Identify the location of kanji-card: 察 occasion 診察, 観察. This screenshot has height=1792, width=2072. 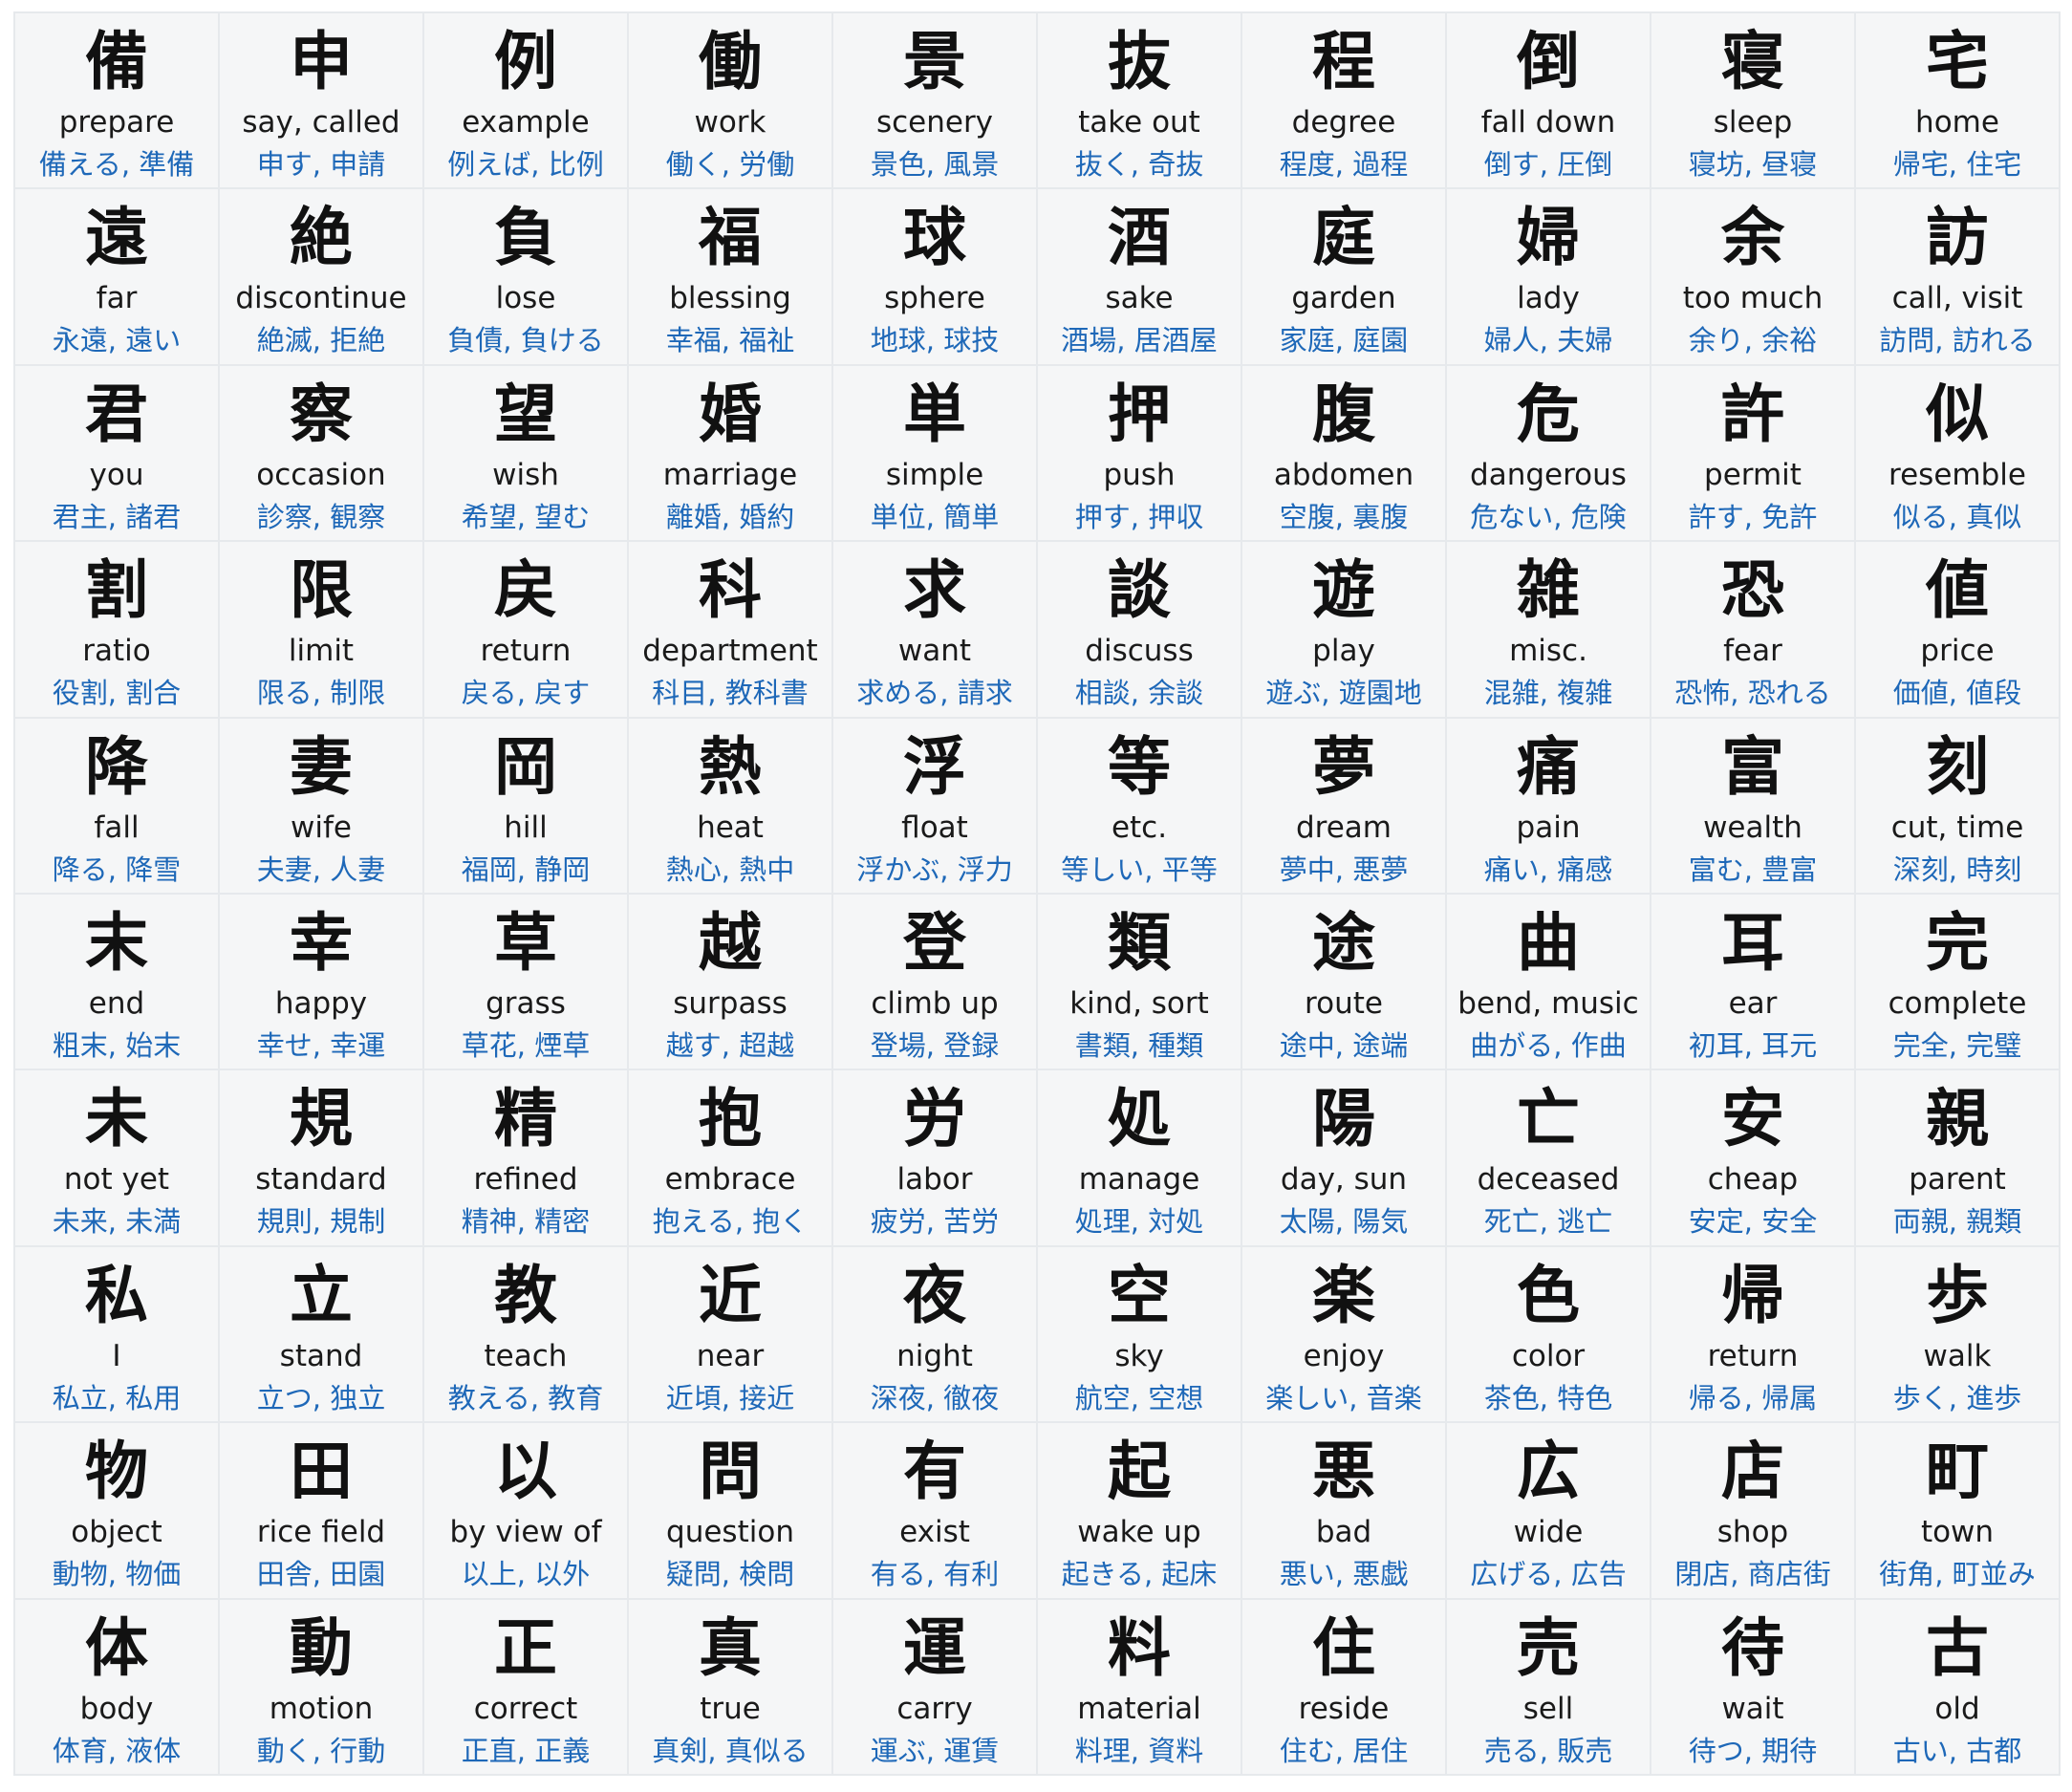
(321, 453).